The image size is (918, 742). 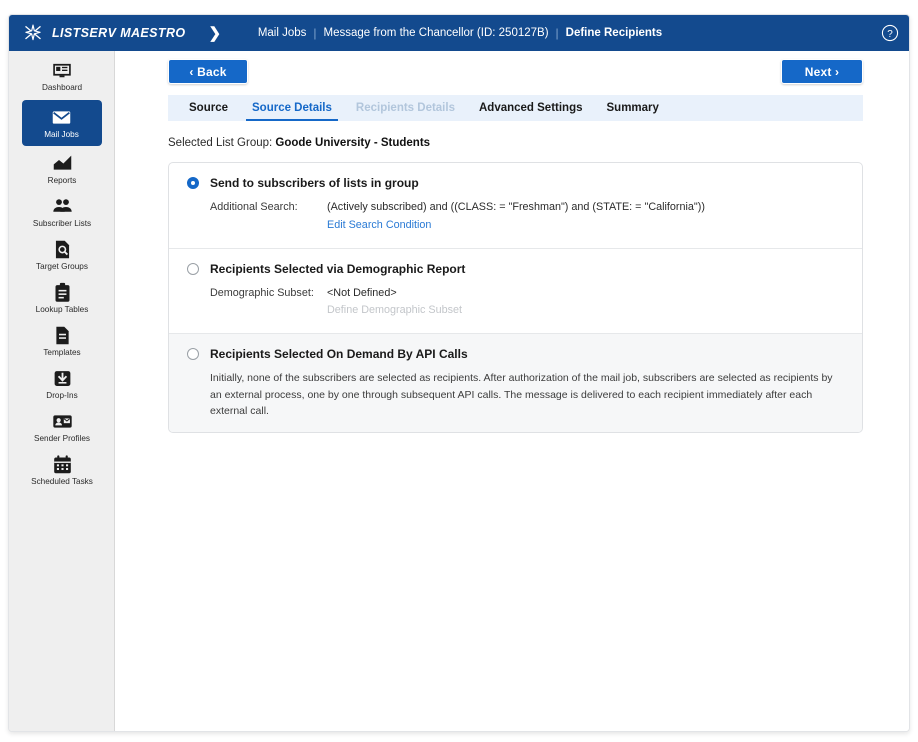 What do you see at coordinates (314, 183) in the screenshot?
I see `option-title: Send to subscribers of lists in group` at bounding box center [314, 183].